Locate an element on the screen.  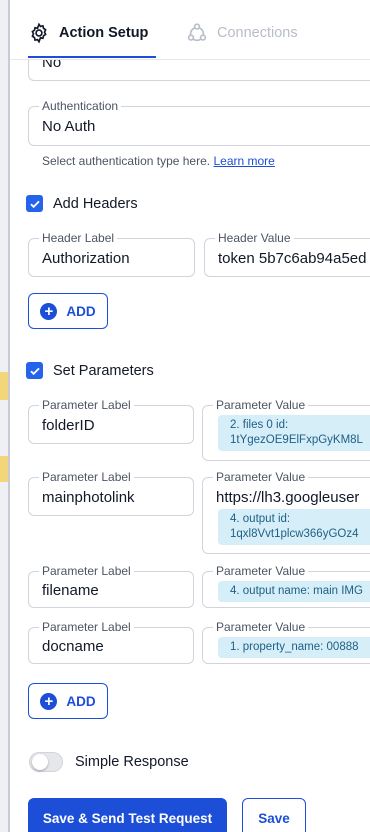
add-headers-label: Add Headers is located at coordinates (95, 203).